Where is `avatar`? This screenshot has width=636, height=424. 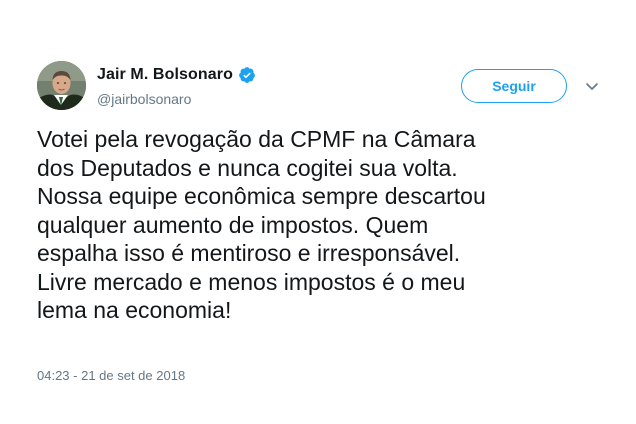
avatar is located at coordinates (61, 85).